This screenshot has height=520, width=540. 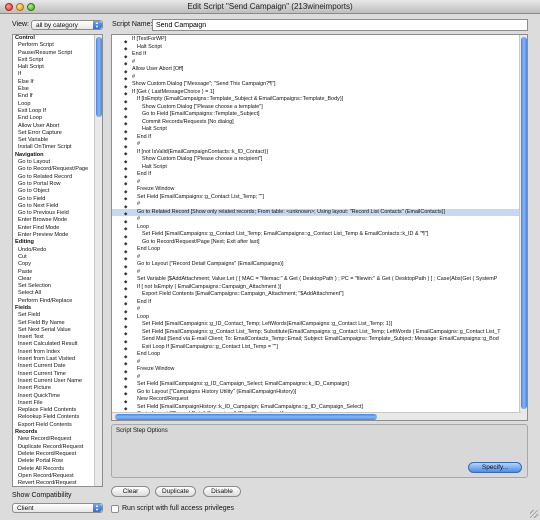 I want to click on step-list-item: If, so click(x=54, y=74).